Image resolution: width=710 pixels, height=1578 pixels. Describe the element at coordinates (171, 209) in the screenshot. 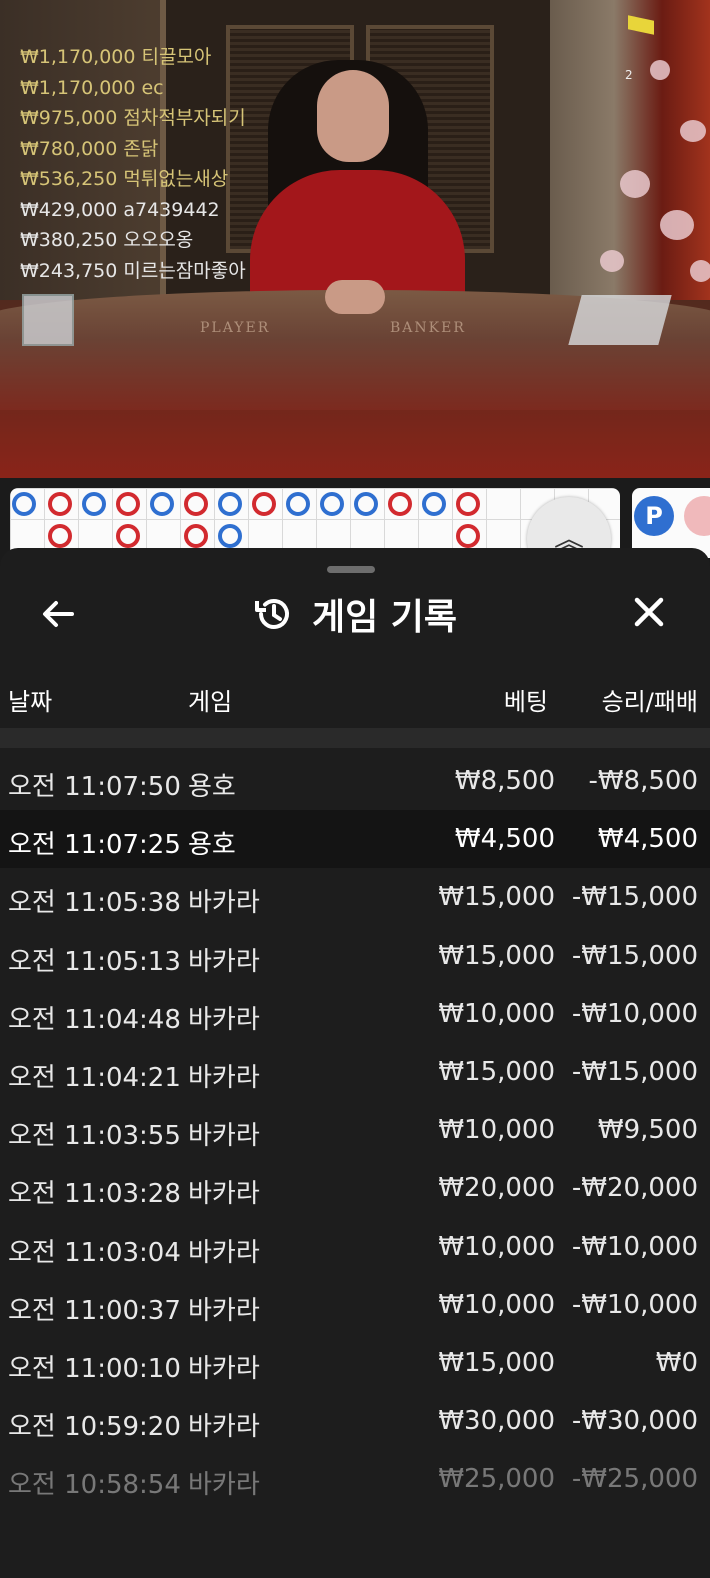

I see `leaderboard-name: a7439442` at that location.